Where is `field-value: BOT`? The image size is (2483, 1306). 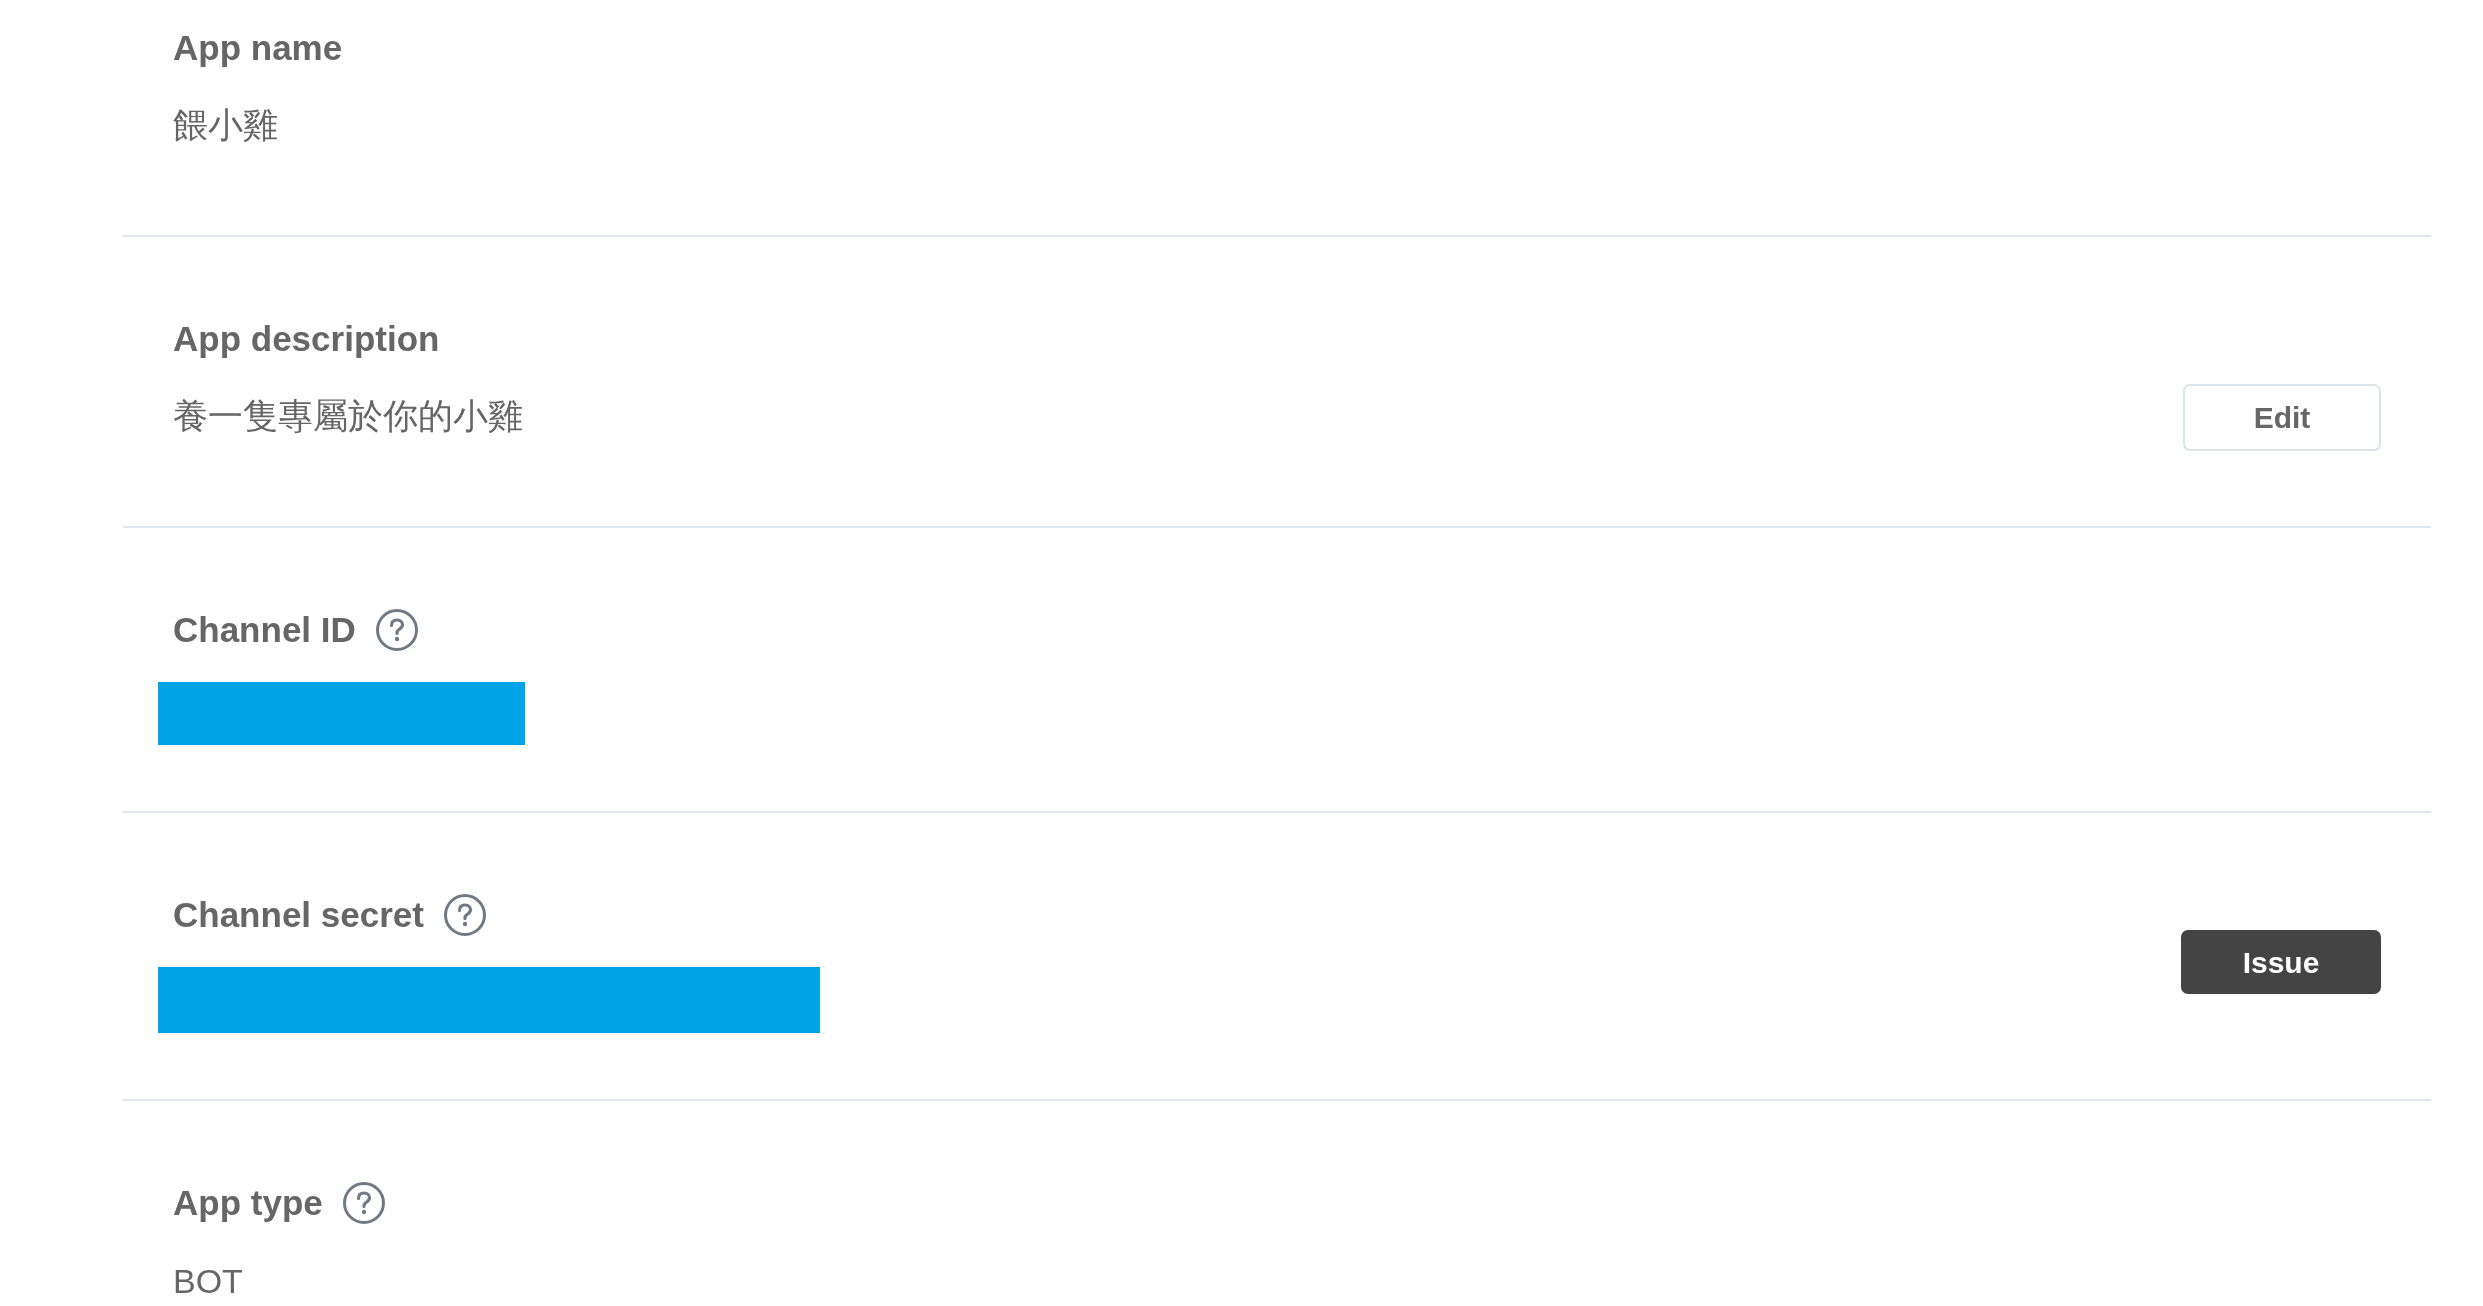 field-value: BOT is located at coordinates (208, 1281).